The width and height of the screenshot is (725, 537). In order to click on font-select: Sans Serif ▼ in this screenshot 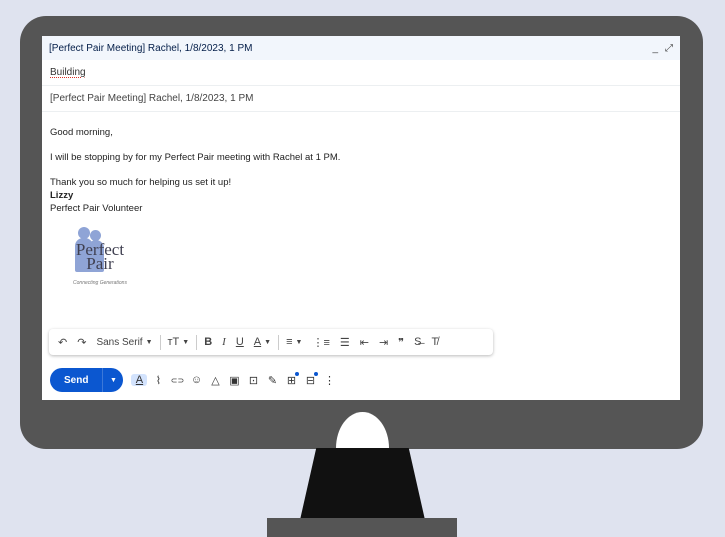, I will do `click(124, 342)`.